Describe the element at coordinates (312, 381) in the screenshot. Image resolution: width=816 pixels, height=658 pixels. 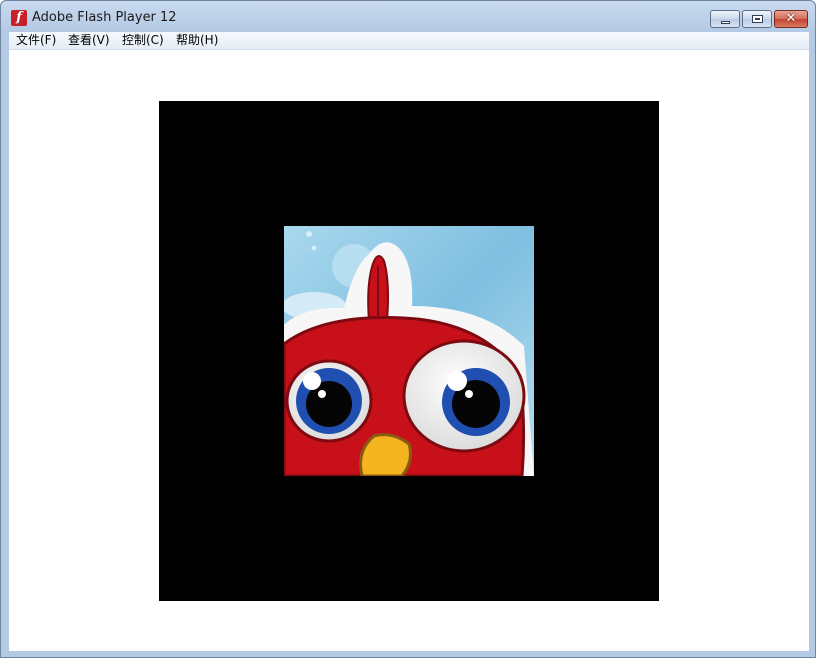
I see `left-eye-highlight` at that location.